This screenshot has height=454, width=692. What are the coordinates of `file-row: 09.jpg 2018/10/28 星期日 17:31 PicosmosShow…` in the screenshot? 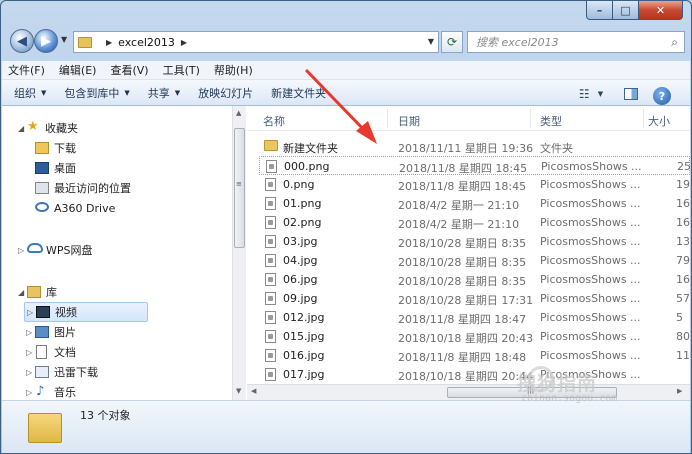 It's located at (474, 298).